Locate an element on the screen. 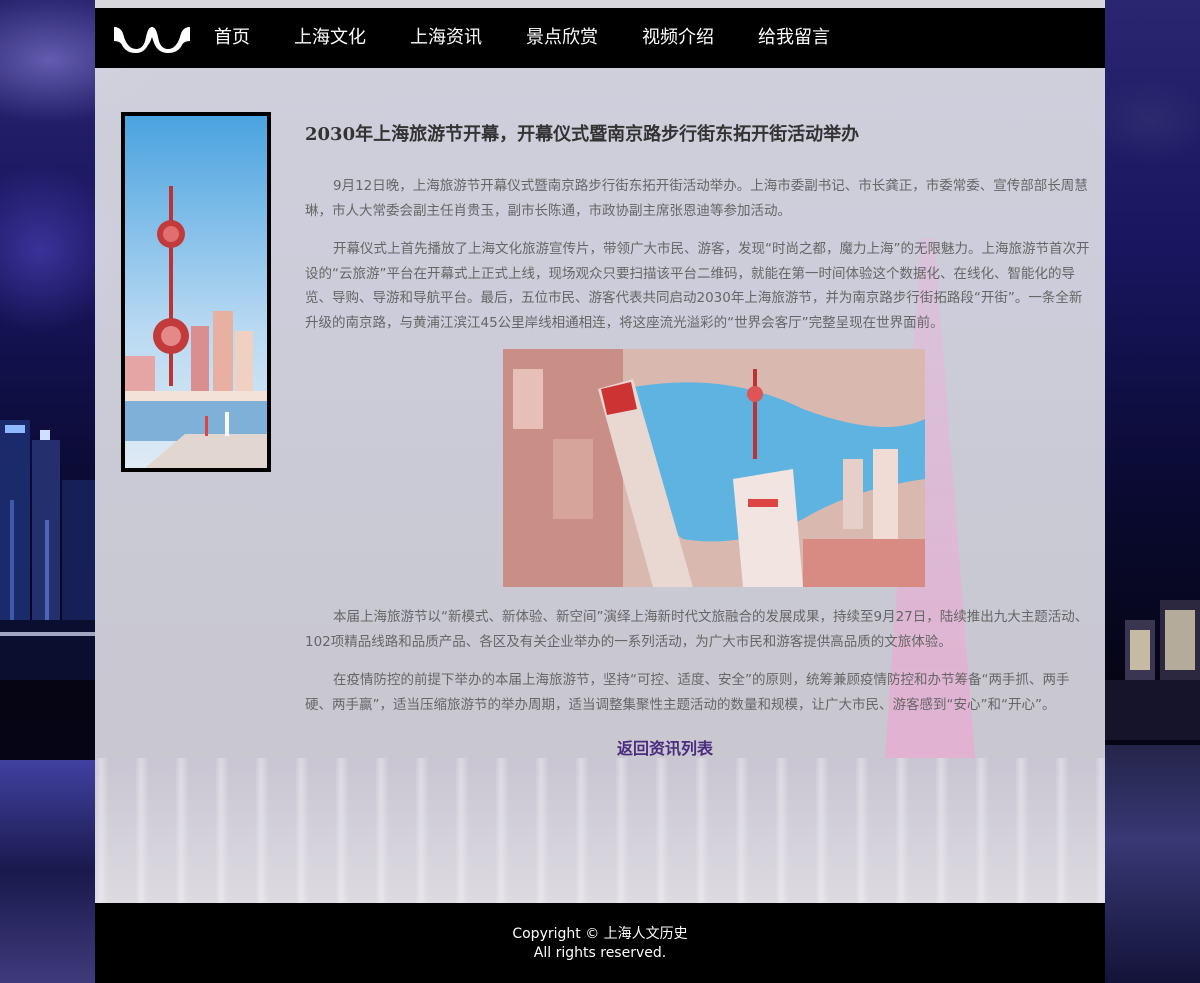 The image size is (1200, 983). background-reflection is located at coordinates (600, 830).